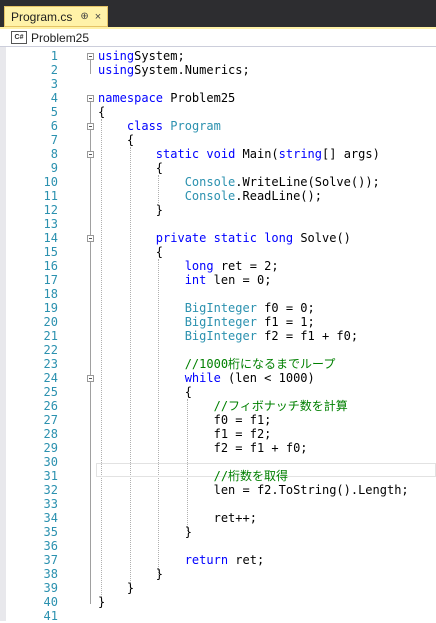 This screenshot has height=623, width=436. I want to click on pin-icon: ⊕, so click(84, 16).